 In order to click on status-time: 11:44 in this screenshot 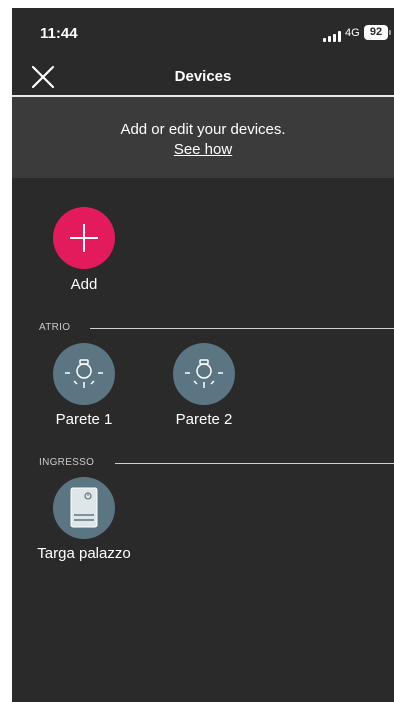, I will do `click(59, 33)`.